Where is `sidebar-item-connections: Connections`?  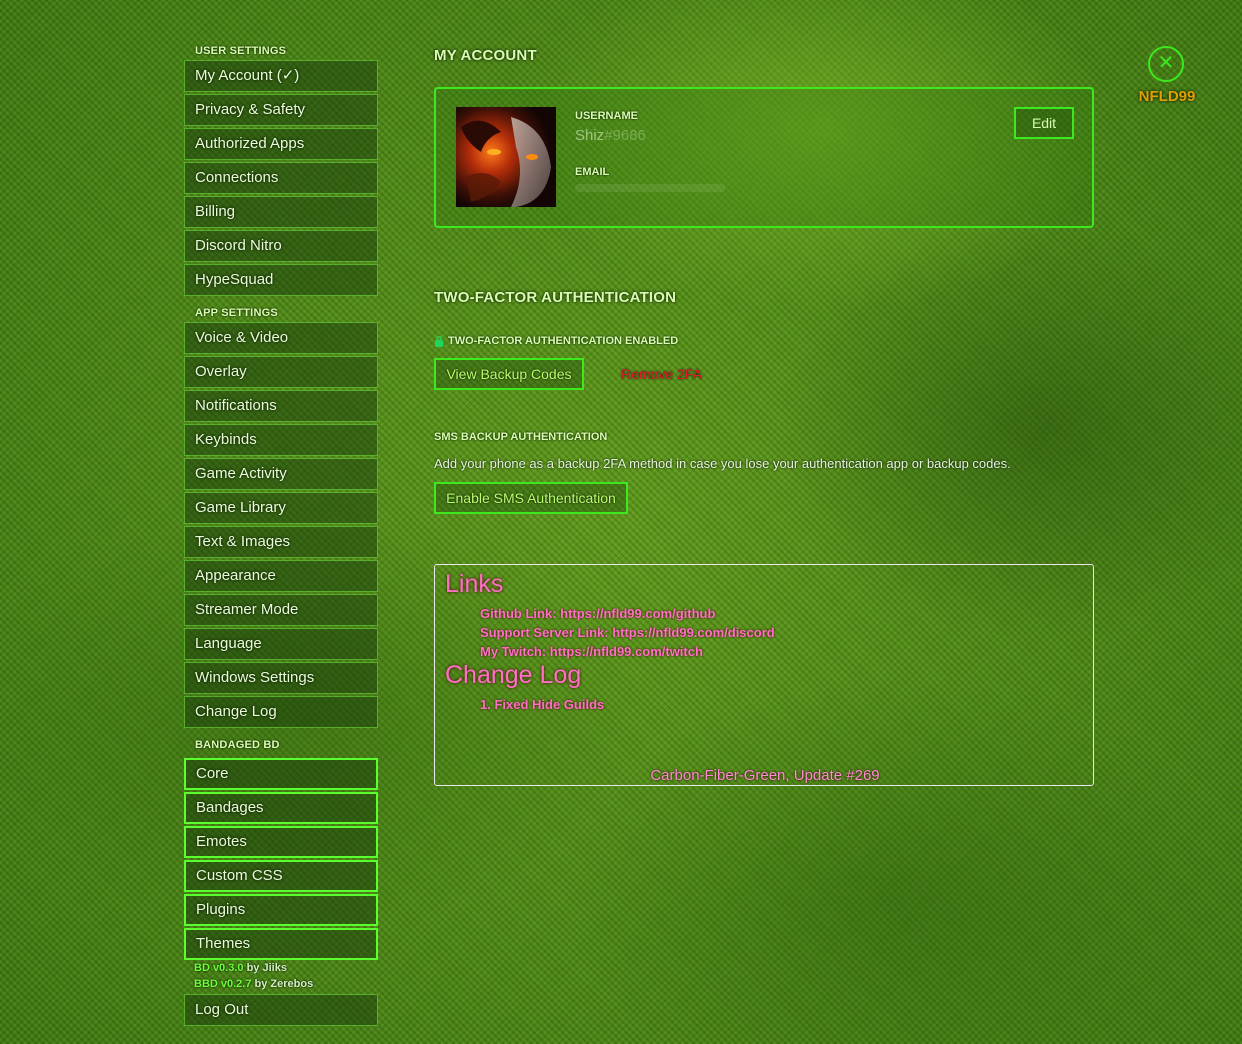
sidebar-item-connections: Connections is located at coordinates (281, 178).